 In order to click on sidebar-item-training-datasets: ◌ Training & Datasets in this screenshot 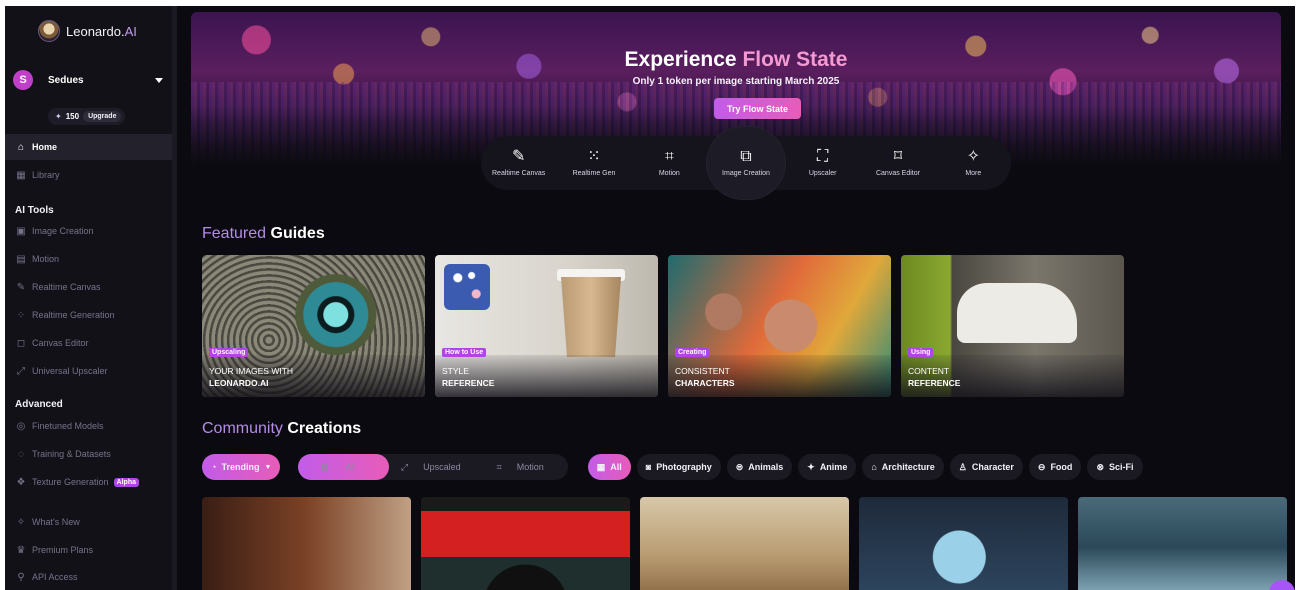, I will do `click(88, 454)`.